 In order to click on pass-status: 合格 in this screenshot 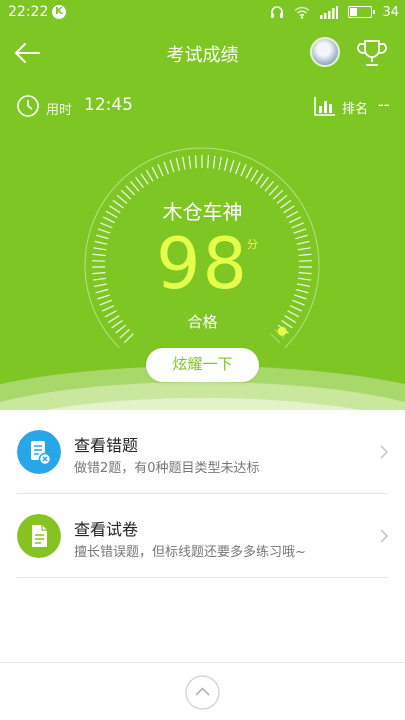, I will do `click(202, 322)`.